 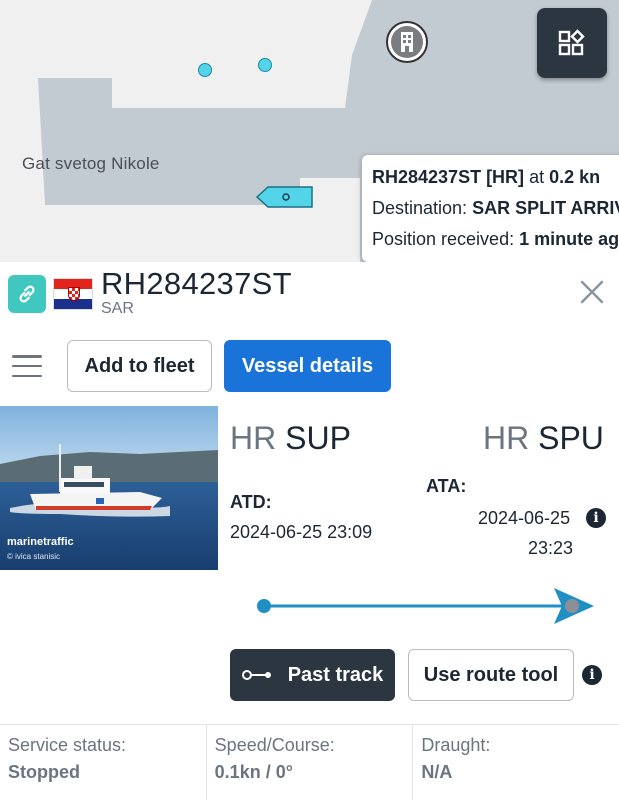 I want to click on vessel-name: RH284237ST, so click(x=196, y=283).